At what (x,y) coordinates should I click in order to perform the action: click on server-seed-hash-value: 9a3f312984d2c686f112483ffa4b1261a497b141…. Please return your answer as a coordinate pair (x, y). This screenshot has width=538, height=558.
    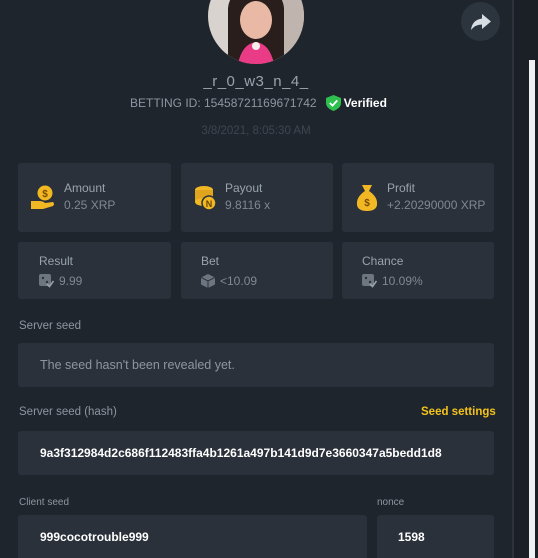
    Looking at the image, I should click on (241, 453).